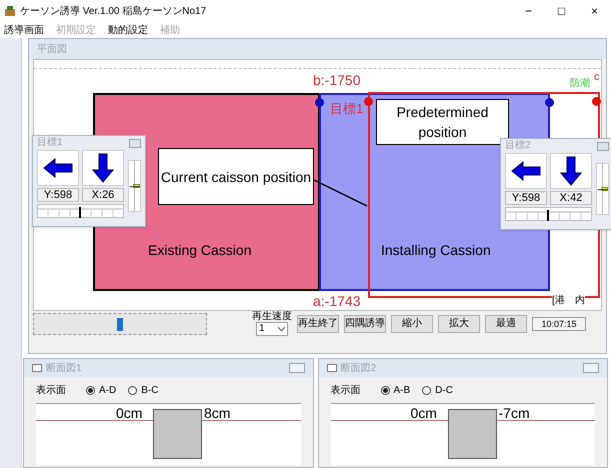 This screenshot has height=468, width=611. I want to click on area-label: Installing Cassion, so click(436, 250).